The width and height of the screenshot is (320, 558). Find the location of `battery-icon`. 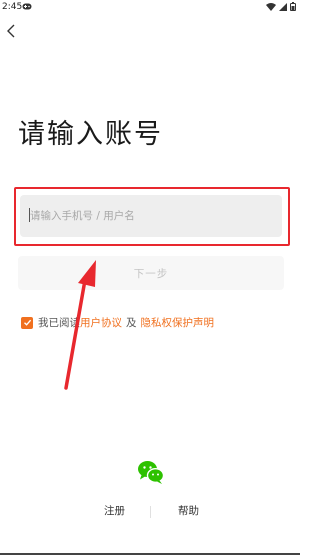

battery-icon is located at coordinates (293, 6).